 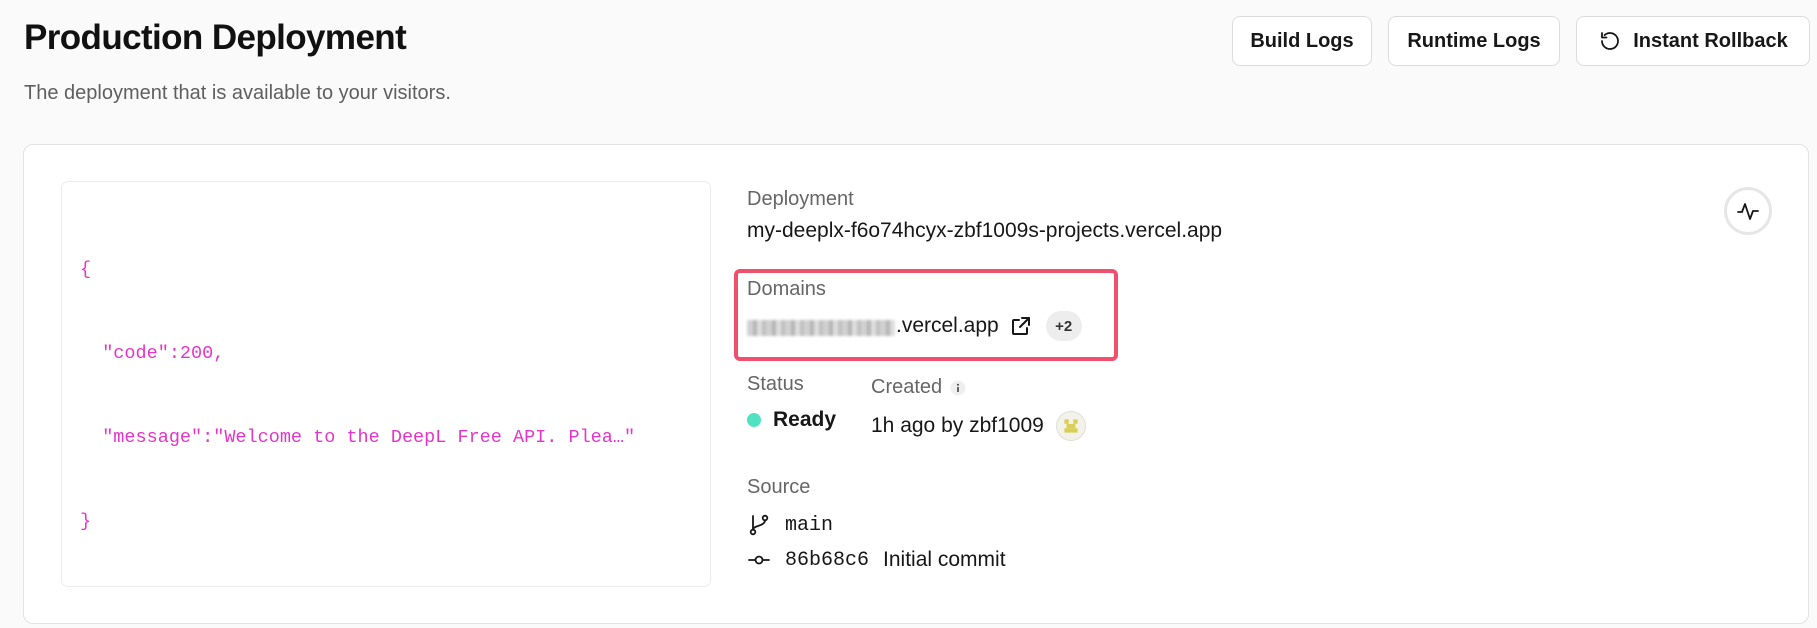 I want to click on preview-line: }, so click(x=86, y=521).